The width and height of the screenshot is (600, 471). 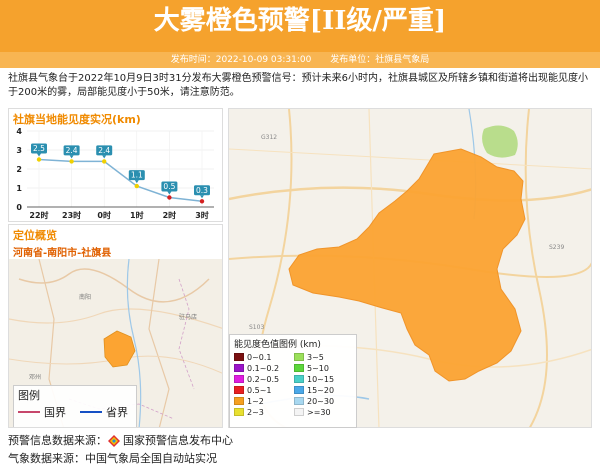 What do you see at coordinates (315, 357) in the screenshot?
I see `legend-label: 3~5` at bounding box center [315, 357].